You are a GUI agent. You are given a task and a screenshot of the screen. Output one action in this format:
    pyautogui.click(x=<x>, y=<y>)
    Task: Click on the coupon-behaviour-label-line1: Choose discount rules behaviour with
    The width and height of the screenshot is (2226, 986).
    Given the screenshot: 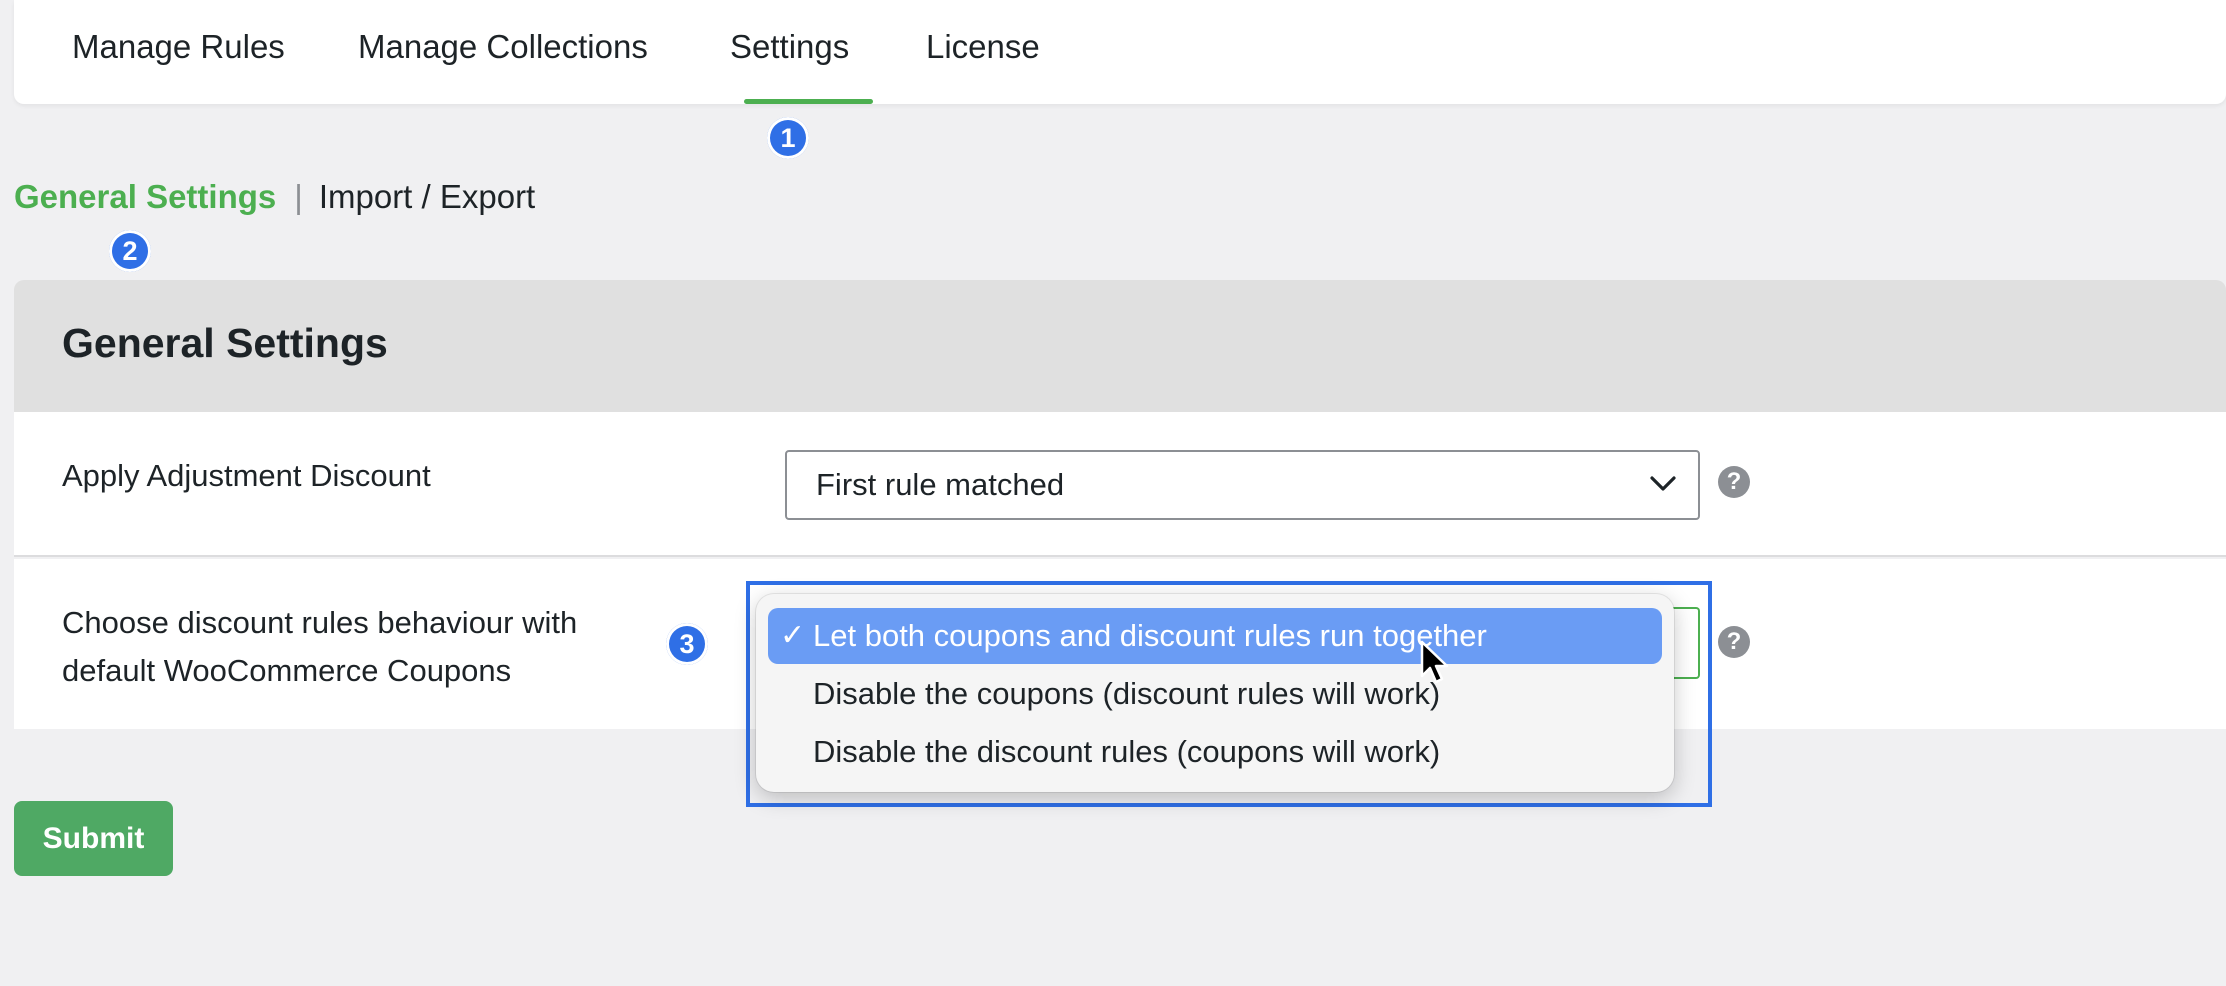 What is the action you would take?
    pyautogui.click(x=320, y=622)
    